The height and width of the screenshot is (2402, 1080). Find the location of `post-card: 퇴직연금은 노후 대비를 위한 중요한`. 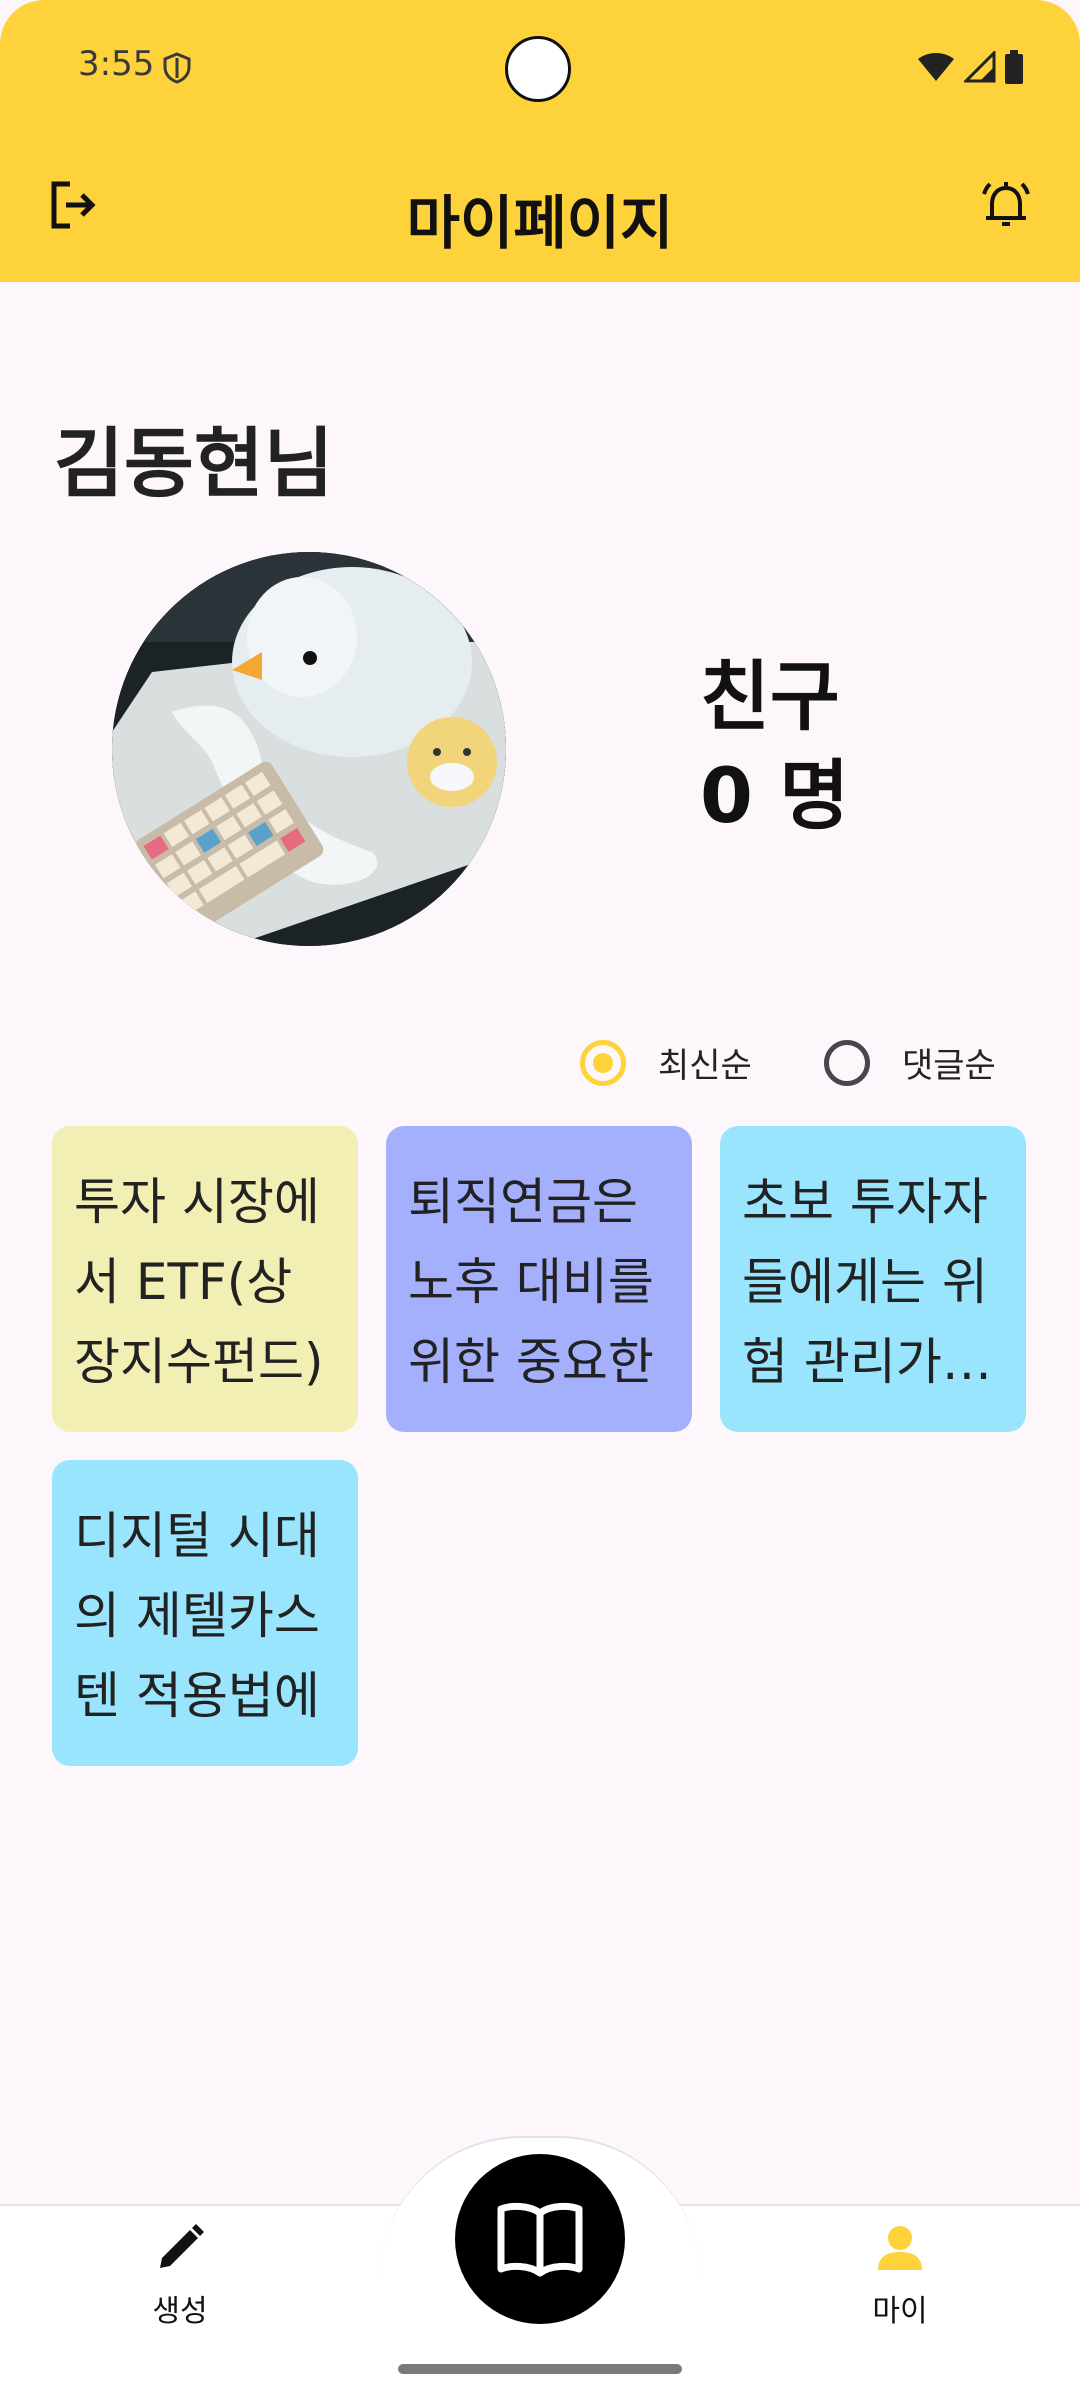

post-card: 퇴직연금은 노후 대비를 위한 중요한 is located at coordinates (539, 1279).